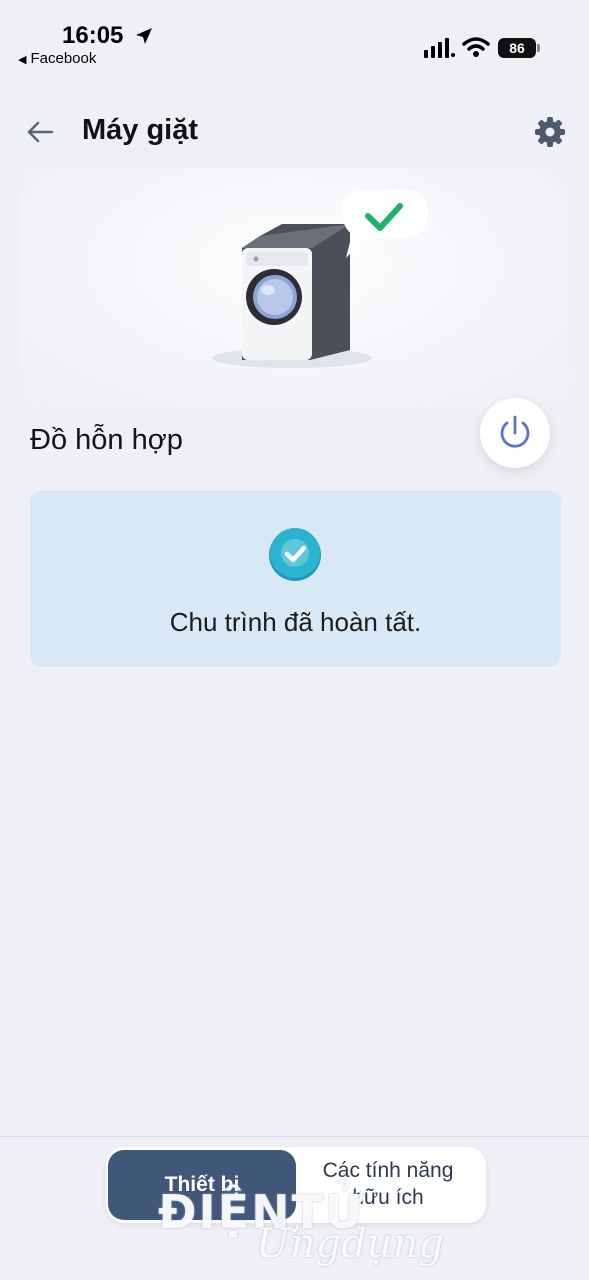 The height and width of the screenshot is (1280, 589). Describe the element at coordinates (294, 36) in the screenshot. I see `status-bar: 16:05 ◀ Facebook 86` at that location.